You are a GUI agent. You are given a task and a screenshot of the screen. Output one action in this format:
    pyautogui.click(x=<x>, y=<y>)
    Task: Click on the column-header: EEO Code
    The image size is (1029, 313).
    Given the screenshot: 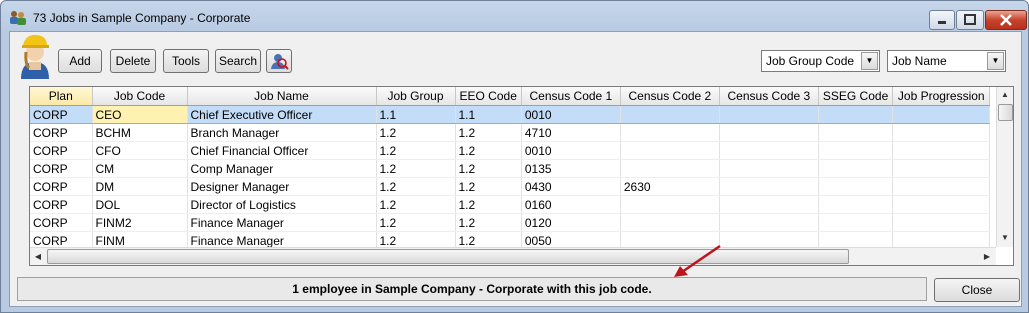 What is the action you would take?
    pyautogui.click(x=488, y=96)
    